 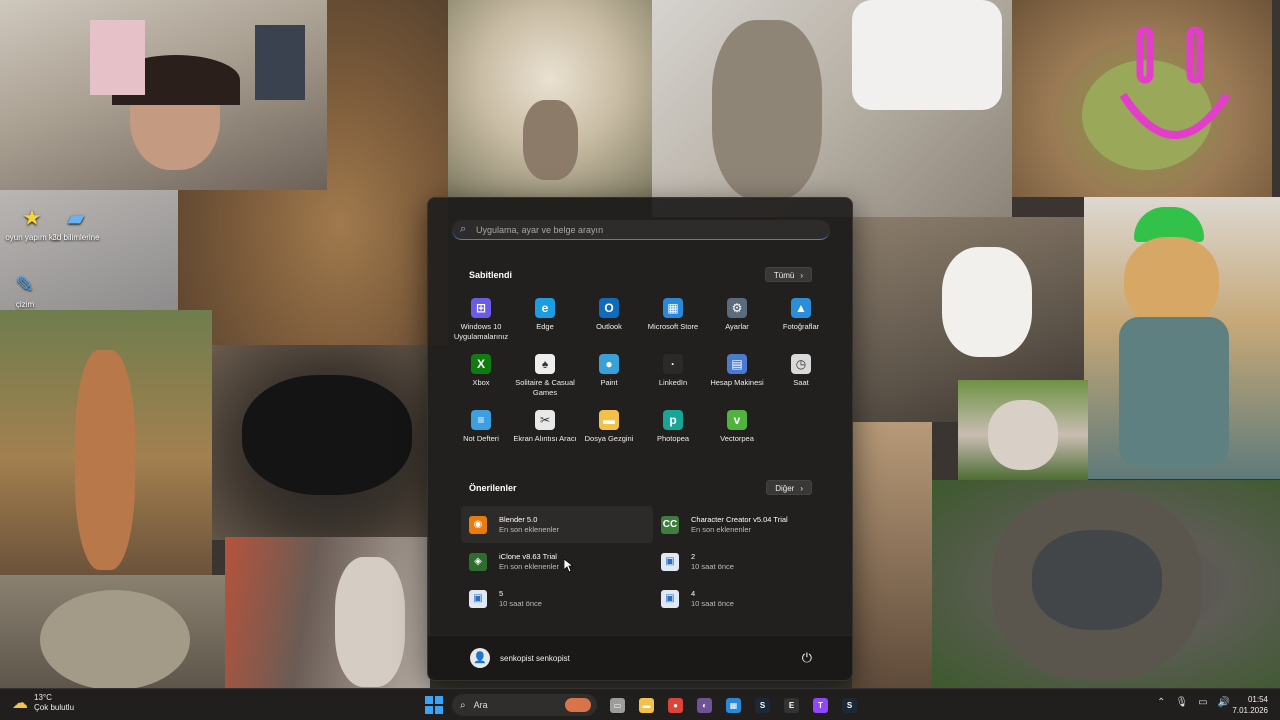 I want to click on pinned-app-label: Paint, so click(x=609, y=382).